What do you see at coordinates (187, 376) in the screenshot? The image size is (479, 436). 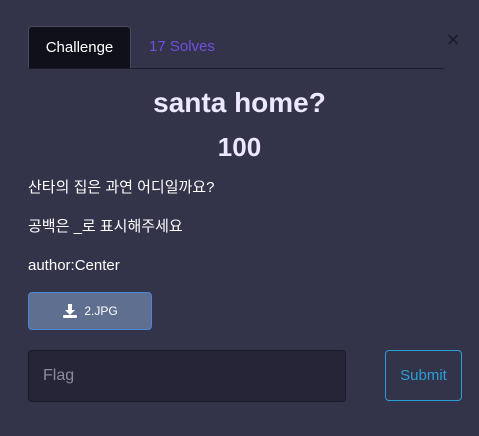 I see `flag-input` at bounding box center [187, 376].